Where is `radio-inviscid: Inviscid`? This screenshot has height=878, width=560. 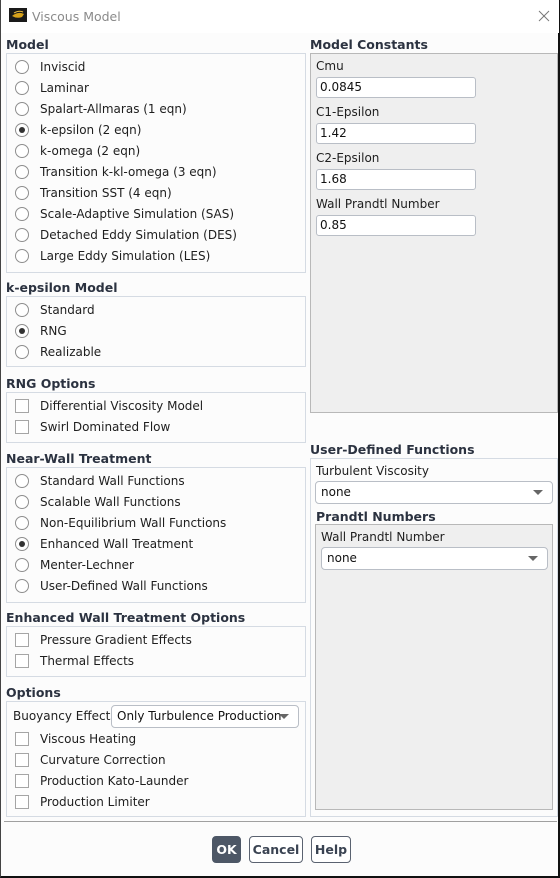
radio-inviscid: Inviscid is located at coordinates (50, 67).